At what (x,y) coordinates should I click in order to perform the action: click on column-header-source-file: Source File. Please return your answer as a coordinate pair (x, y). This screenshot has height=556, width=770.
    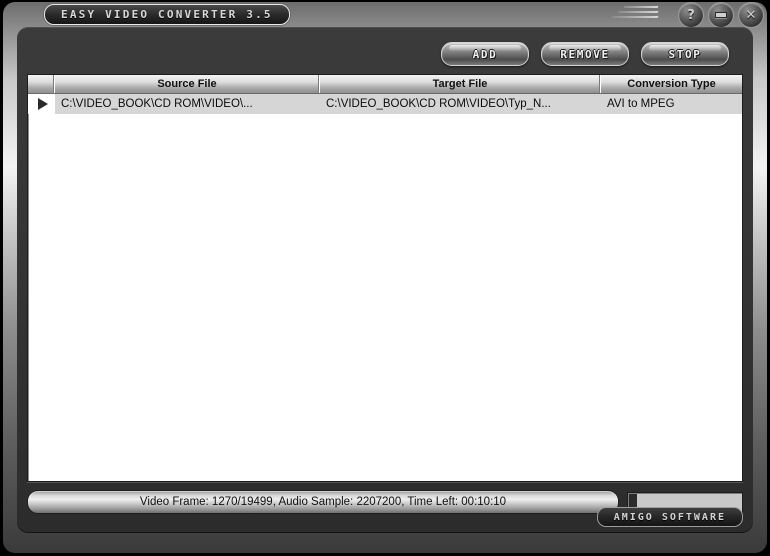
    Looking at the image, I should click on (187, 84).